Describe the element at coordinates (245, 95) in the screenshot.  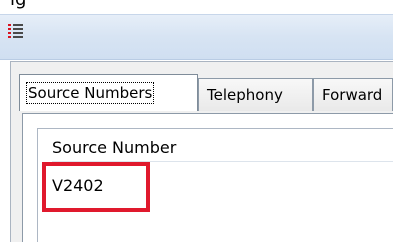
I see `tab-telephony-label: Telephony` at that location.